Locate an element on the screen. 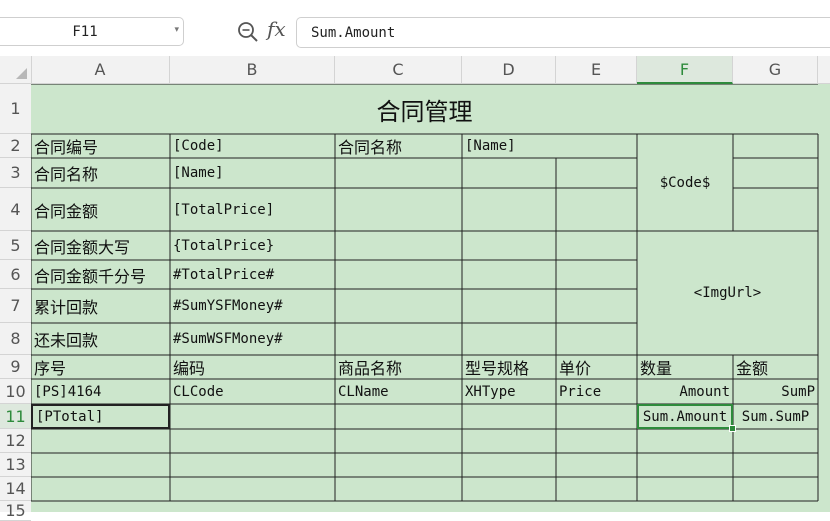 This screenshot has width=830, height=521. column-header-row: ABCDEFG is located at coordinates (415, 70).